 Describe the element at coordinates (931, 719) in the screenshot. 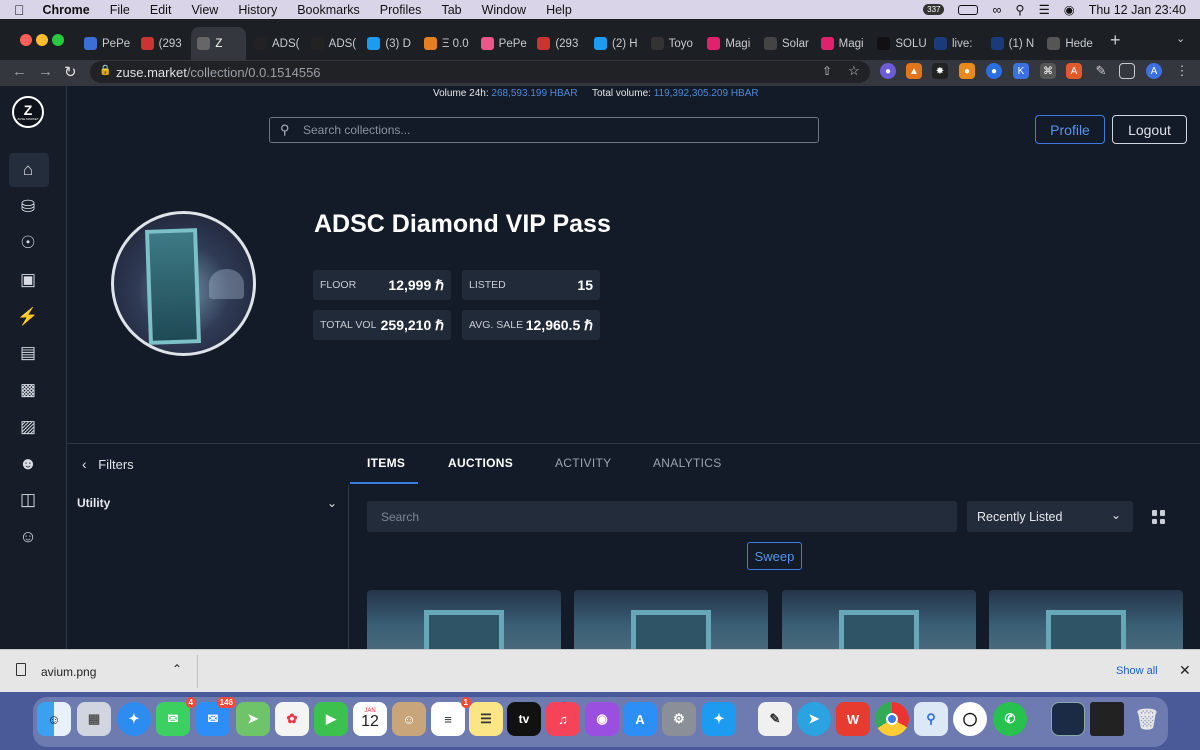

I see `preview-icon: ⚲` at that location.